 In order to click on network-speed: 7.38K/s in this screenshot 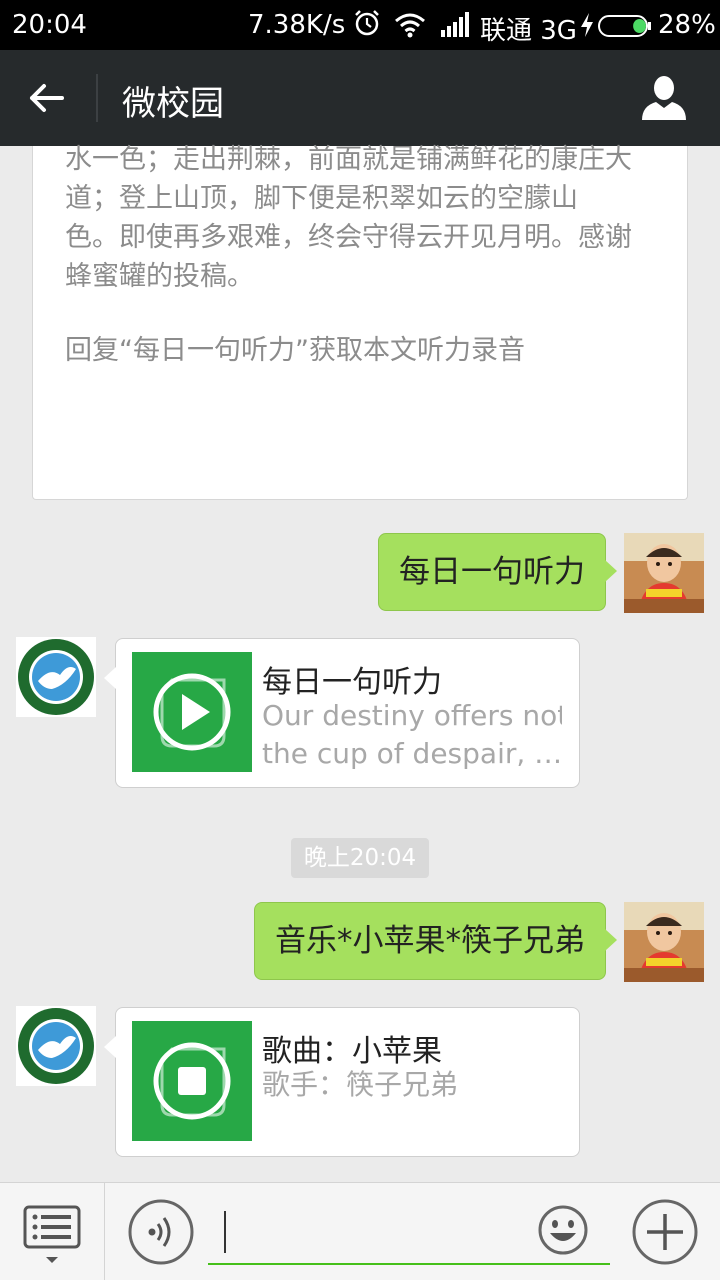, I will do `click(297, 25)`.